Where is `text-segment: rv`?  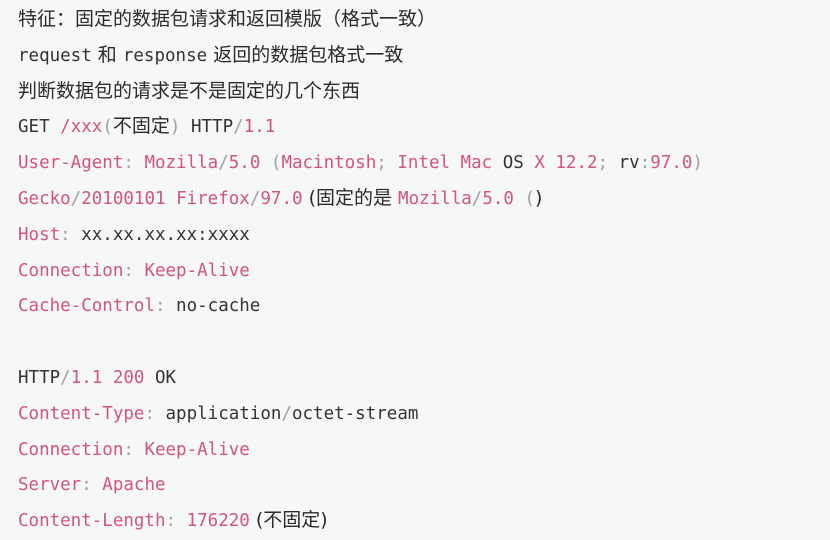
text-segment: rv is located at coordinates (629, 163).